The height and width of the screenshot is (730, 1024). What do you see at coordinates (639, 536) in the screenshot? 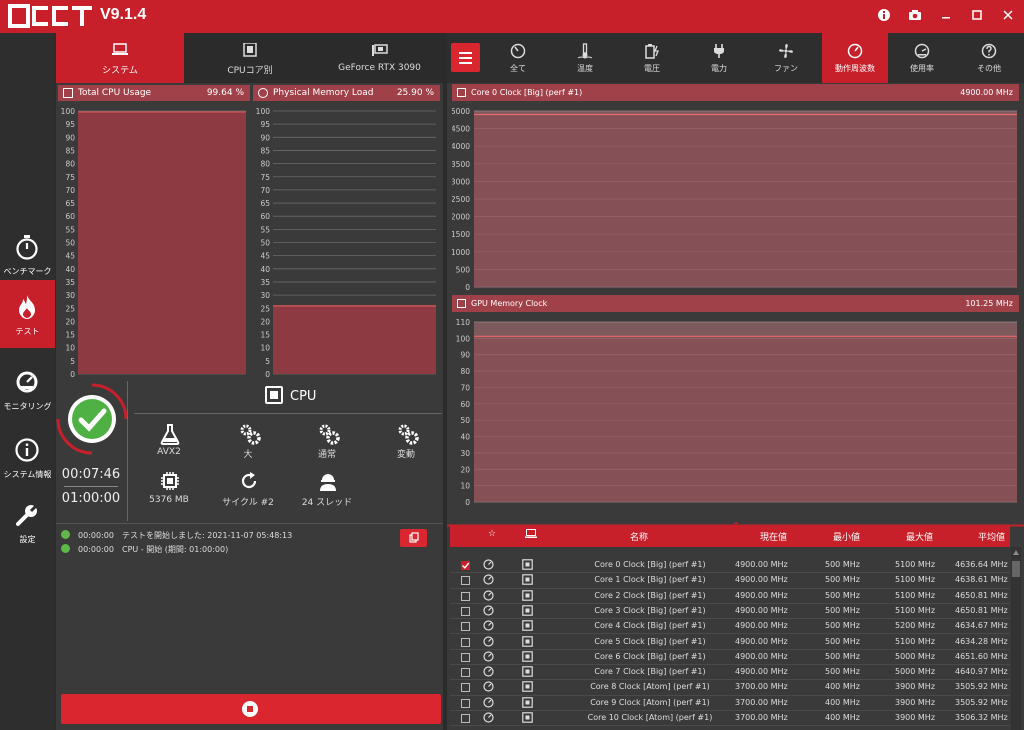
I see `column-name: 名称` at bounding box center [639, 536].